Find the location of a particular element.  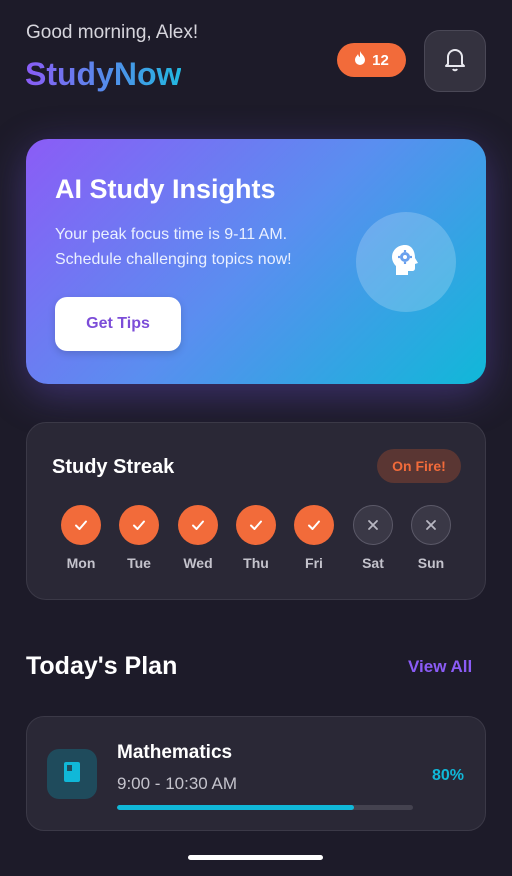

day-label: Sun is located at coordinates (431, 563).